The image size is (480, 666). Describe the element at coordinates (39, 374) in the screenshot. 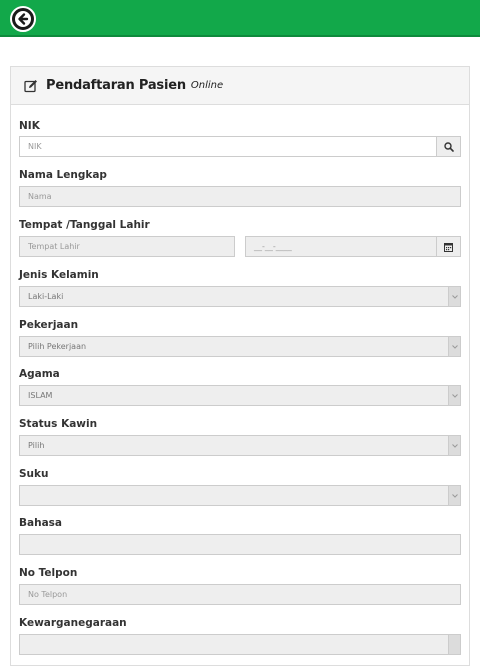

I see `agama-label: Agama` at that location.